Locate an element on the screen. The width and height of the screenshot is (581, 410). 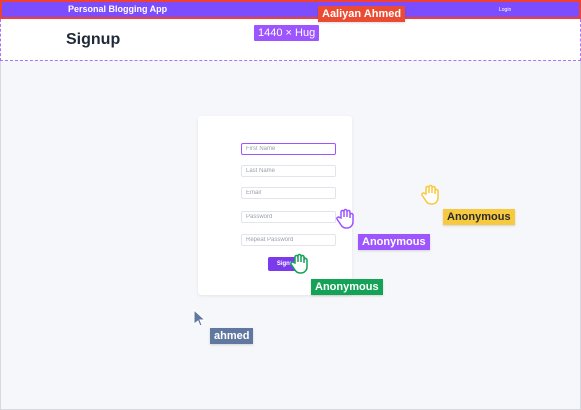
app-topbar: Personal Blogging App Login is located at coordinates (290, 9).